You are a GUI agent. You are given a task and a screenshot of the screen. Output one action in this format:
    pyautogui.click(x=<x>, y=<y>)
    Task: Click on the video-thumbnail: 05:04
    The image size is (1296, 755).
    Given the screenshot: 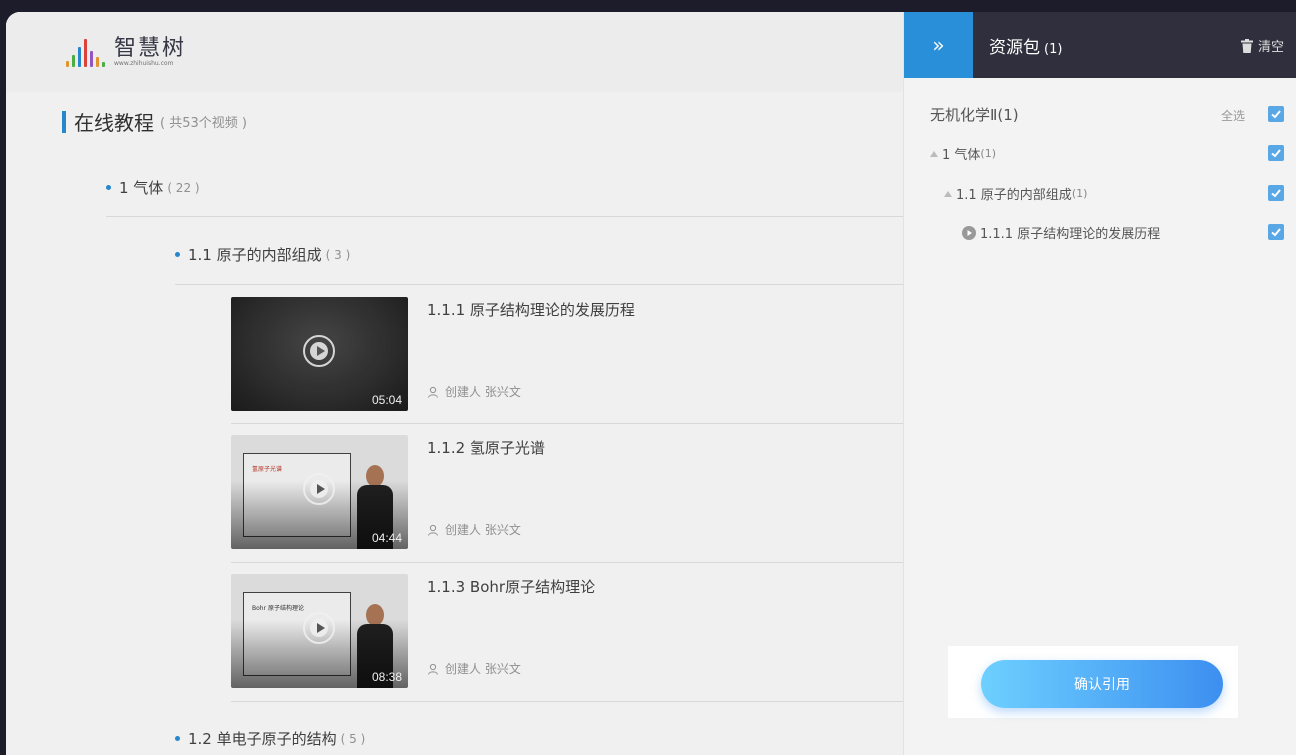 What is the action you would take?
    pyautogui.click(x=319, y=354)
    